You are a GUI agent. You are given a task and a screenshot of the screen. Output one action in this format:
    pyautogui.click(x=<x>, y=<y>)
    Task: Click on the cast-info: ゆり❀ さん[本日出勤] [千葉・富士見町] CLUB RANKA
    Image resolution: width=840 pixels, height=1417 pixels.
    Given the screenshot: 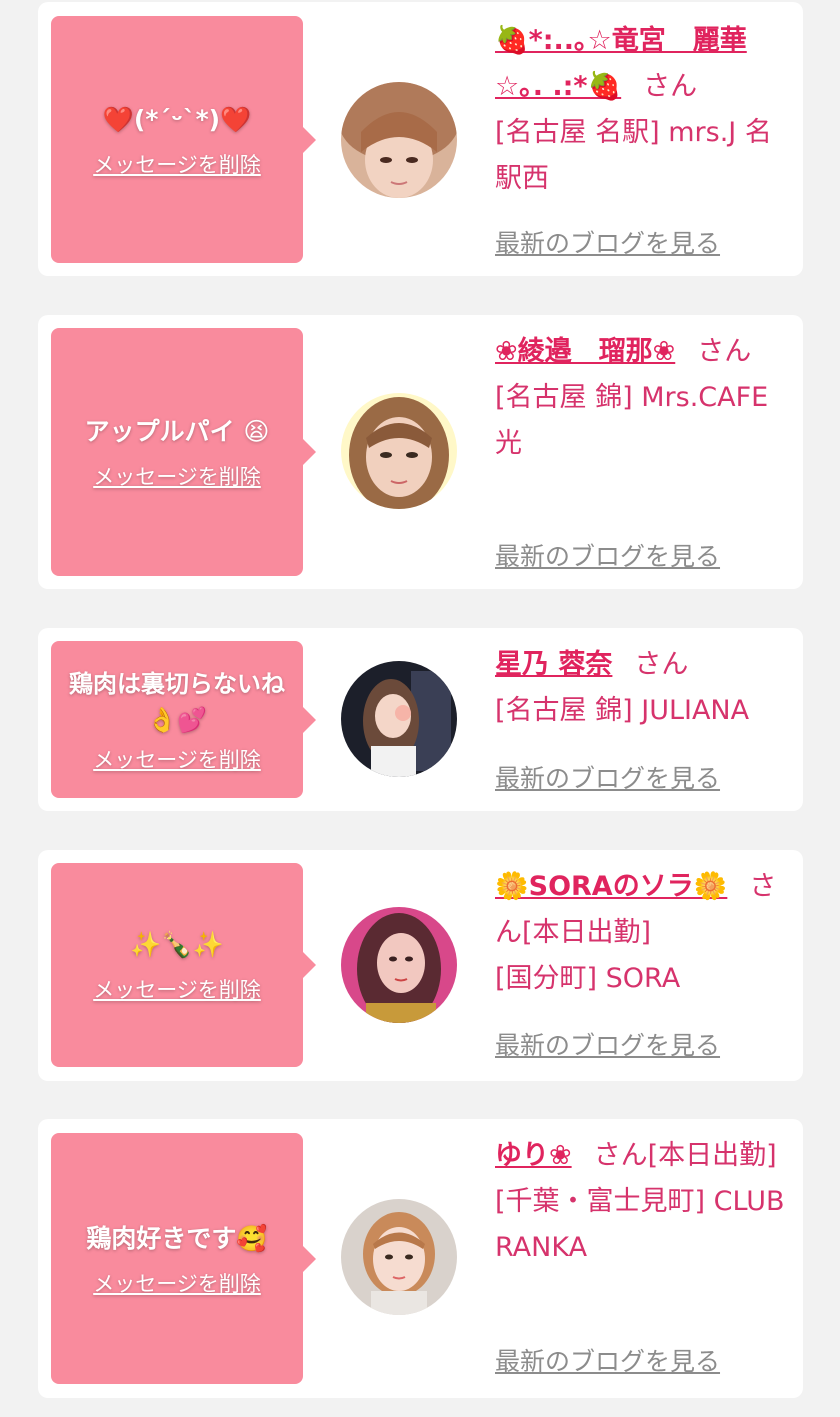 What is the action you would take?
    pyautogui.click(x=642, y=1202)
    